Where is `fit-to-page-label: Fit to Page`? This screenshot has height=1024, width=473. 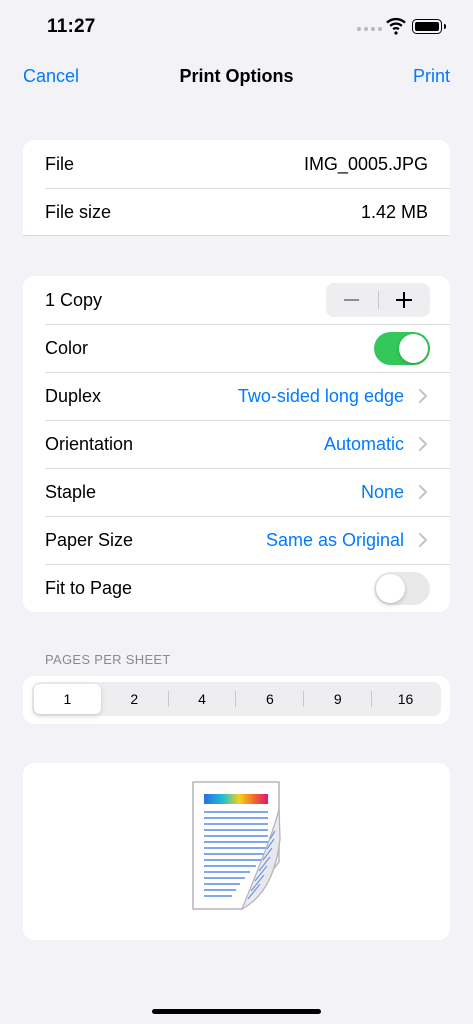 fit-to-page-label: Fit to Page is located at coordinates (89, 587).